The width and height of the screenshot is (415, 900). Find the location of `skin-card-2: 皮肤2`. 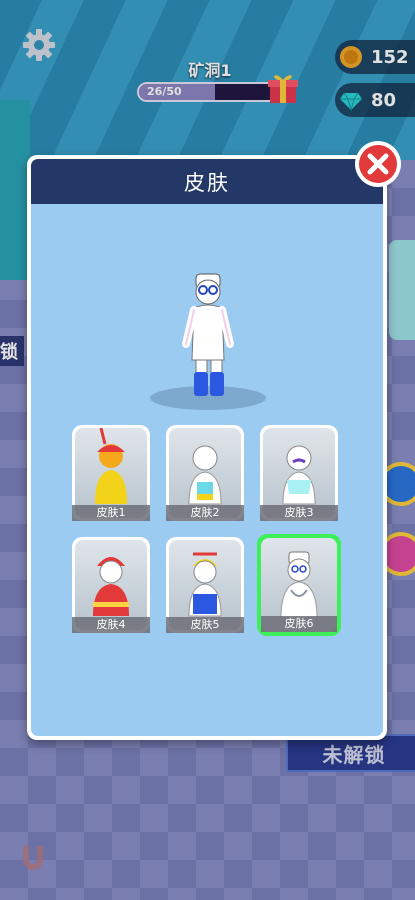

skin-card-2: 皮肤2 is located at coordinates (205, 473).